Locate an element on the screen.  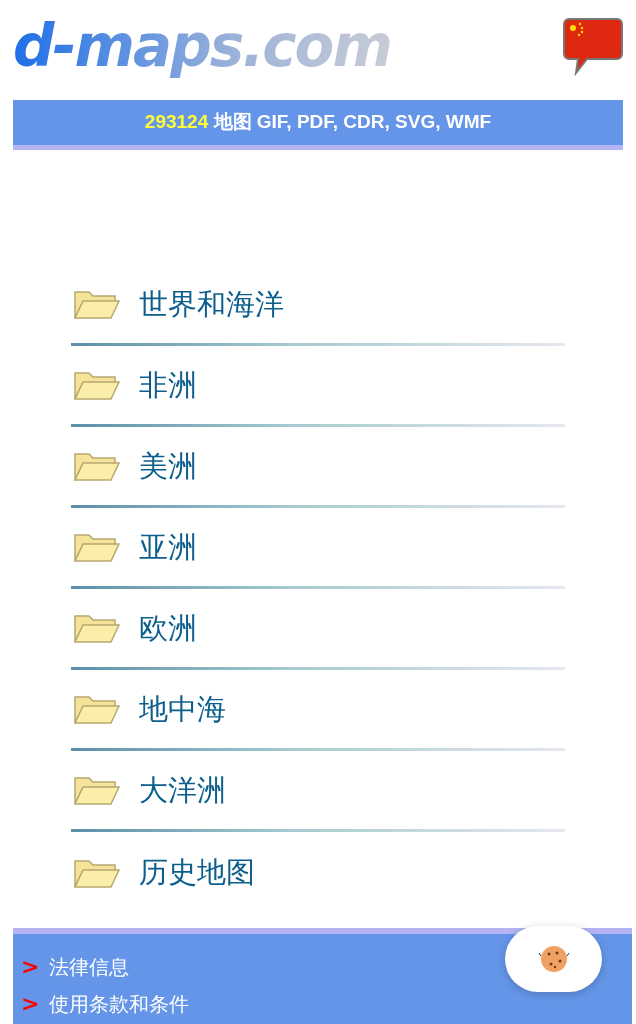
category-link: 亚洲 is located at coordinates (168, 547).